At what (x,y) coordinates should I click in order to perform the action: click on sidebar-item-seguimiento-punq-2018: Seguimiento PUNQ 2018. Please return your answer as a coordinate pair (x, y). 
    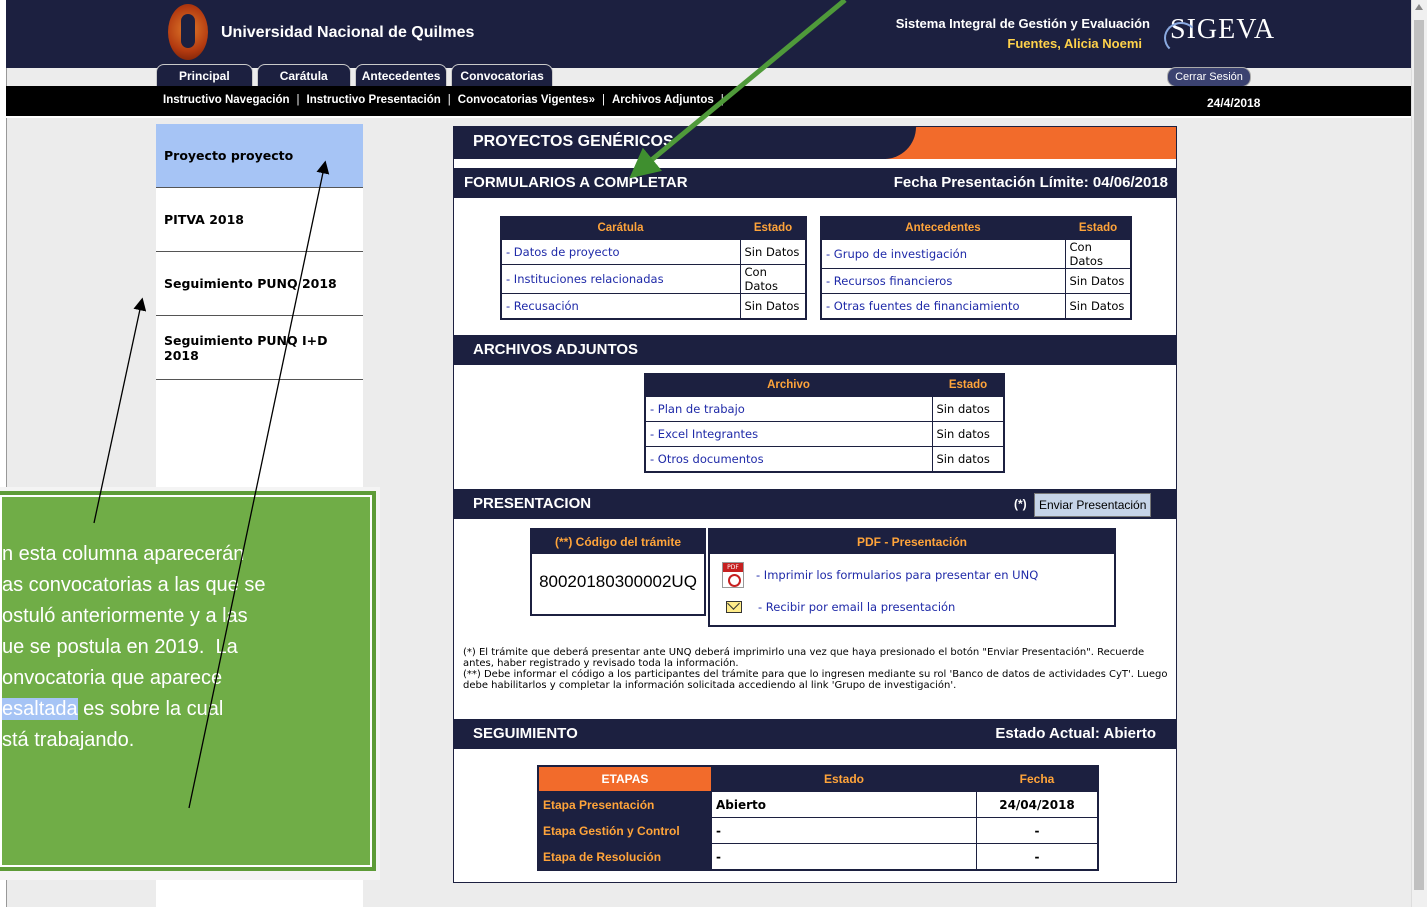
    Looking at the image, I should click on (259, 284).